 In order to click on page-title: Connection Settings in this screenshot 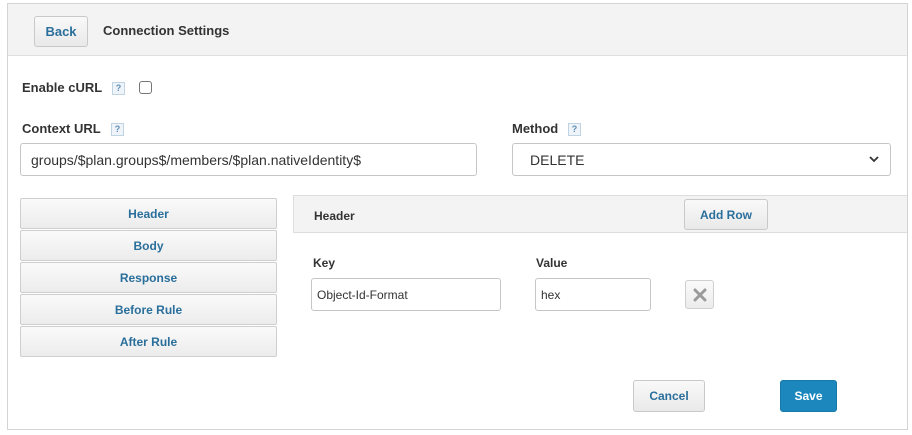, I will do `click(166, 30)`.